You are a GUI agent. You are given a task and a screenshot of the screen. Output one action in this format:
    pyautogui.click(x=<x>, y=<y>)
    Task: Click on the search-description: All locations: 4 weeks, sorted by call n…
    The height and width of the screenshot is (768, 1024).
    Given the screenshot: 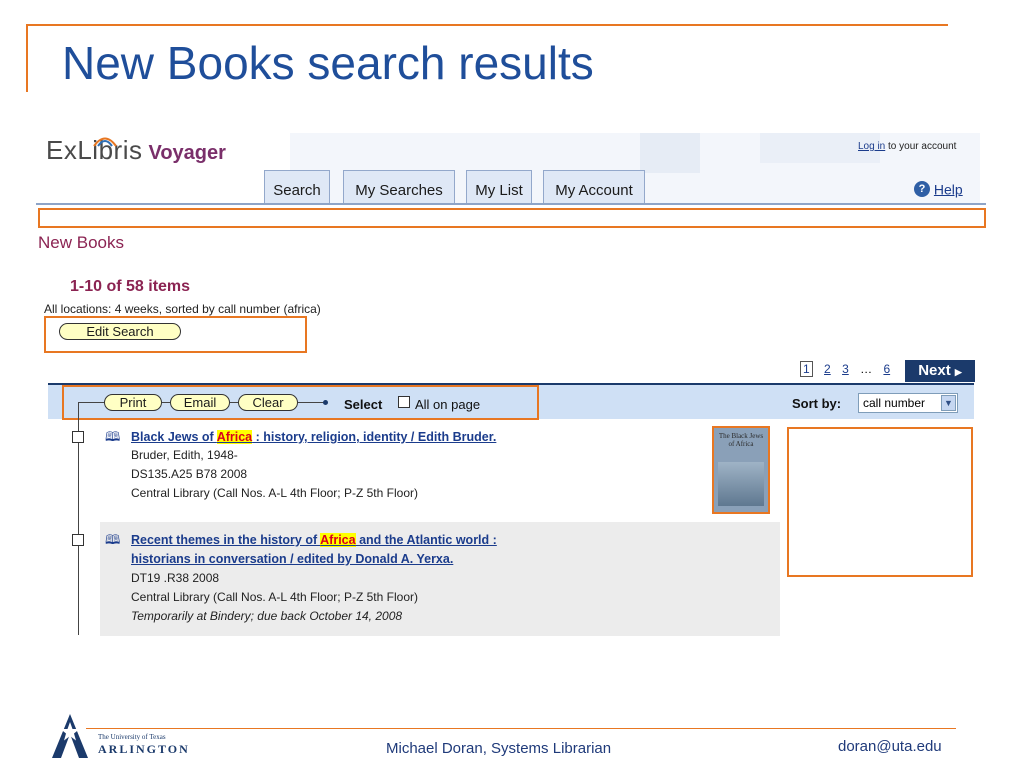 What is the action you would take?
    pyautogui.click(x=182, y=309)
    